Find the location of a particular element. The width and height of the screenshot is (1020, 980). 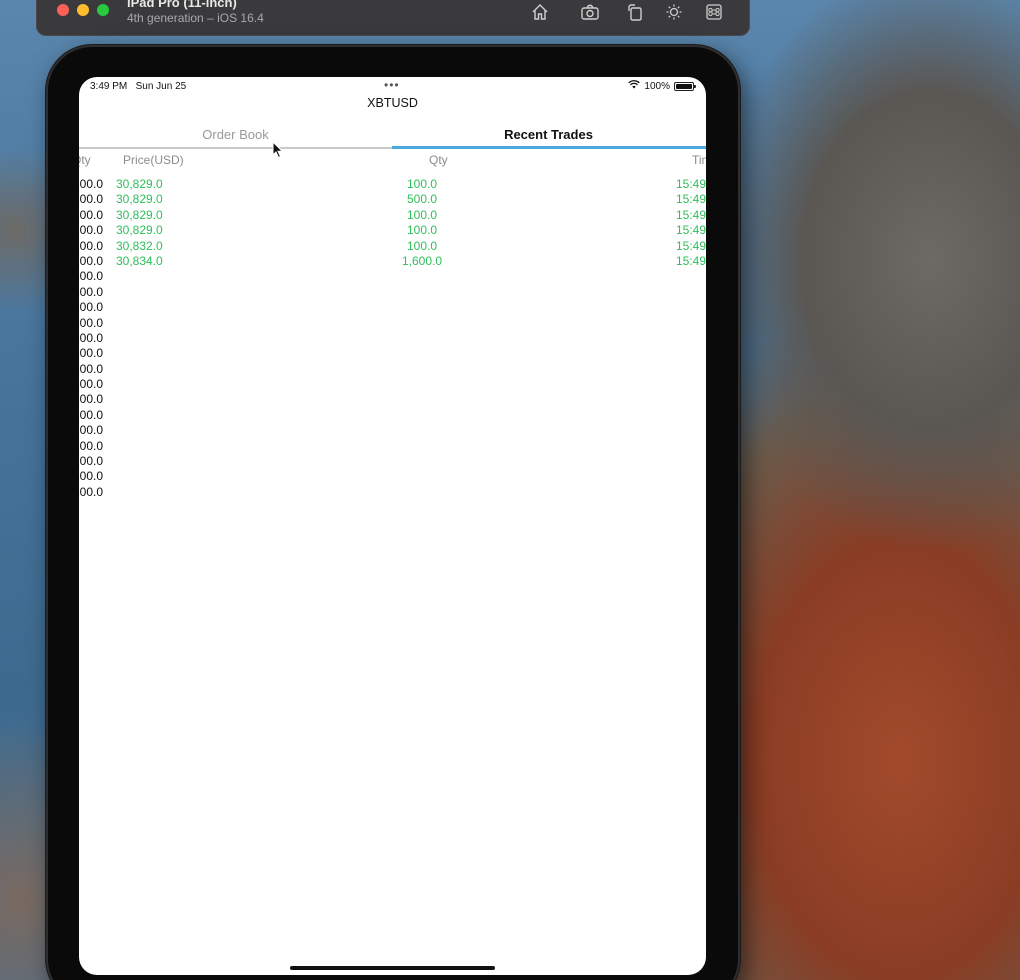

minimize-window-button is located at coordinates (83, 10).